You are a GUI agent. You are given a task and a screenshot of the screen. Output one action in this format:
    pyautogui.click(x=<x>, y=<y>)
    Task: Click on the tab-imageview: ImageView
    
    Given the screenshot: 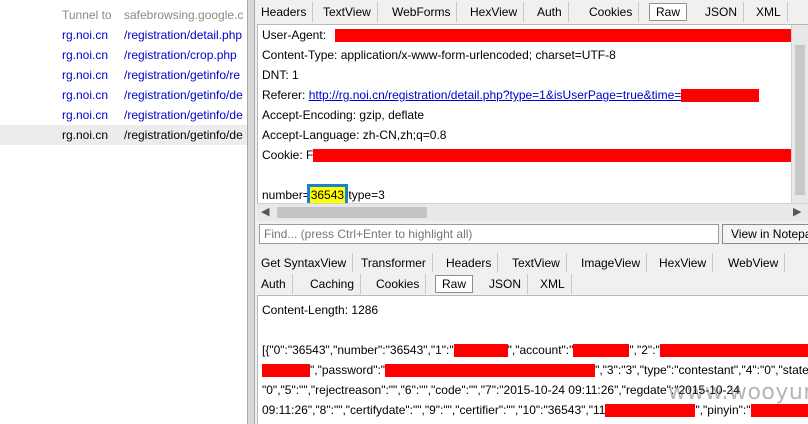 What is the action you would take?
    pyautogui.click(x=611, y=263)
    